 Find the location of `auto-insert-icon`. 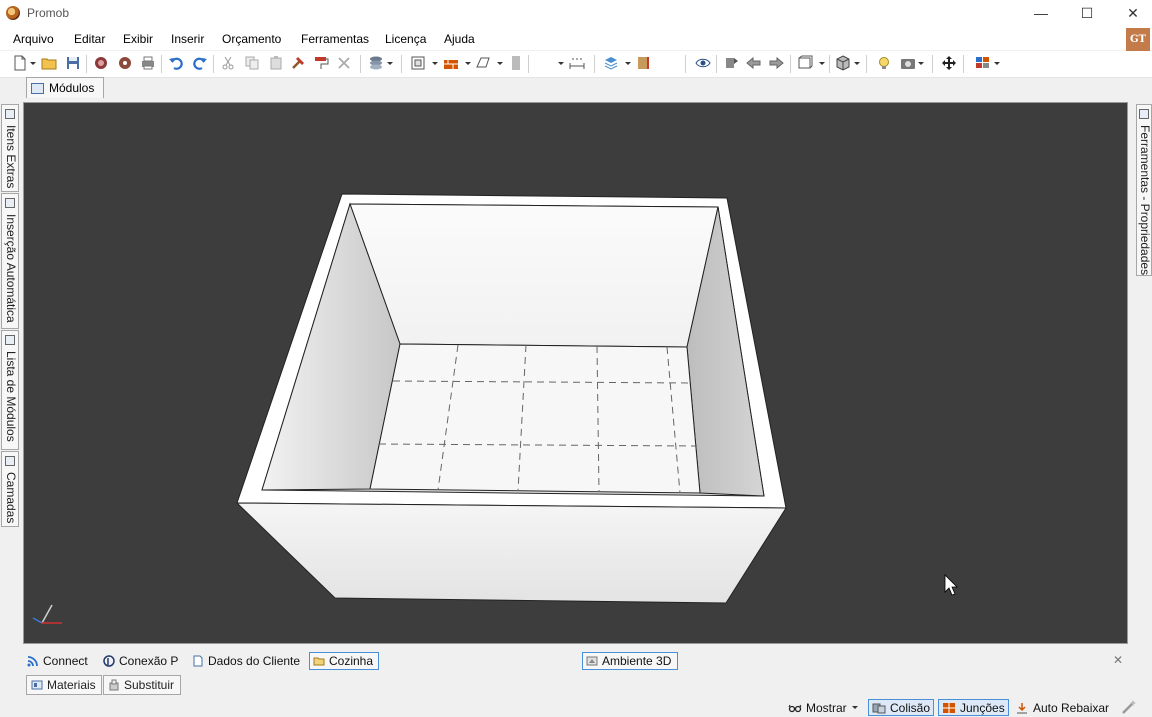

auto-insert-icon is located at coordinates (10, 203).